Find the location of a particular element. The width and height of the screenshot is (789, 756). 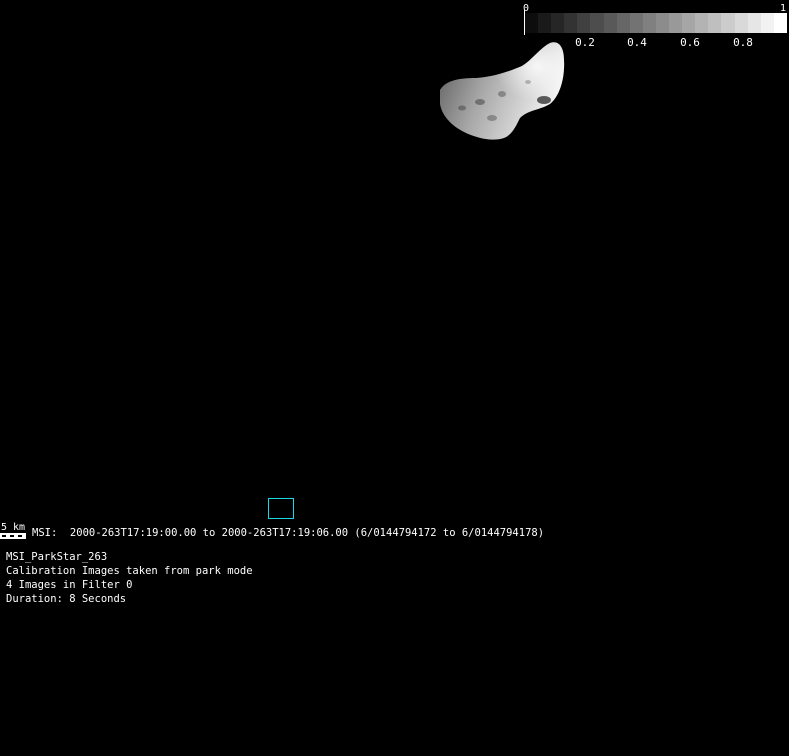

colorbar-tick-label: 0.6 is located at coordinates (690, 42).